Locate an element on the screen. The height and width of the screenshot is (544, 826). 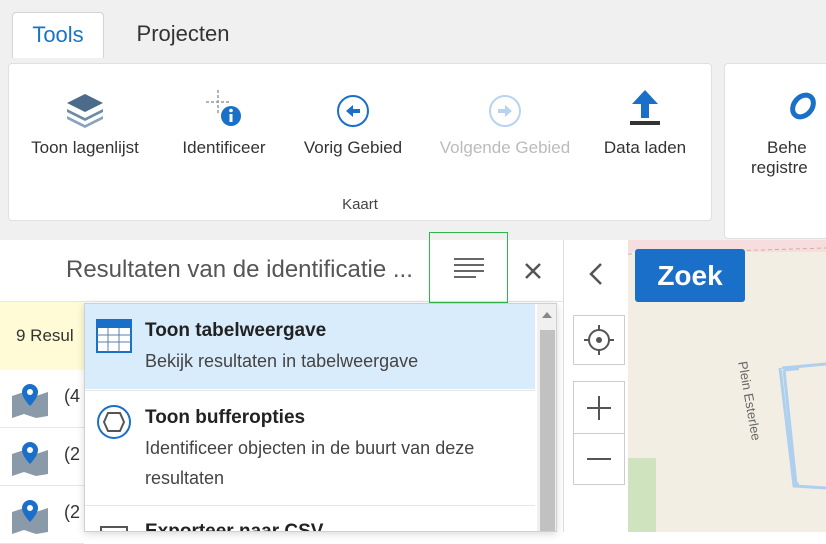
vorig-gebied-button: Vorig Gebied is located at coordinates (353, 121).